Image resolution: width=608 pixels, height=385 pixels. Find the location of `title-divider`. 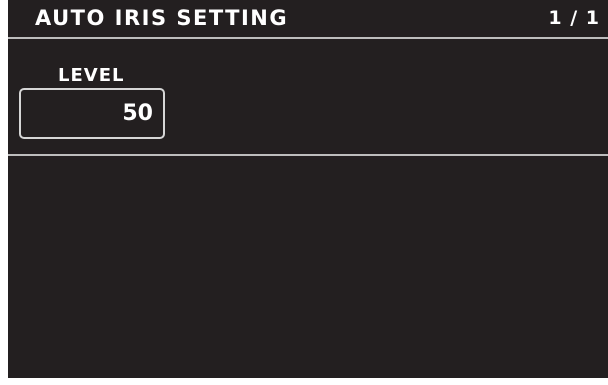

title-divider is located at coordinates (308, 38).